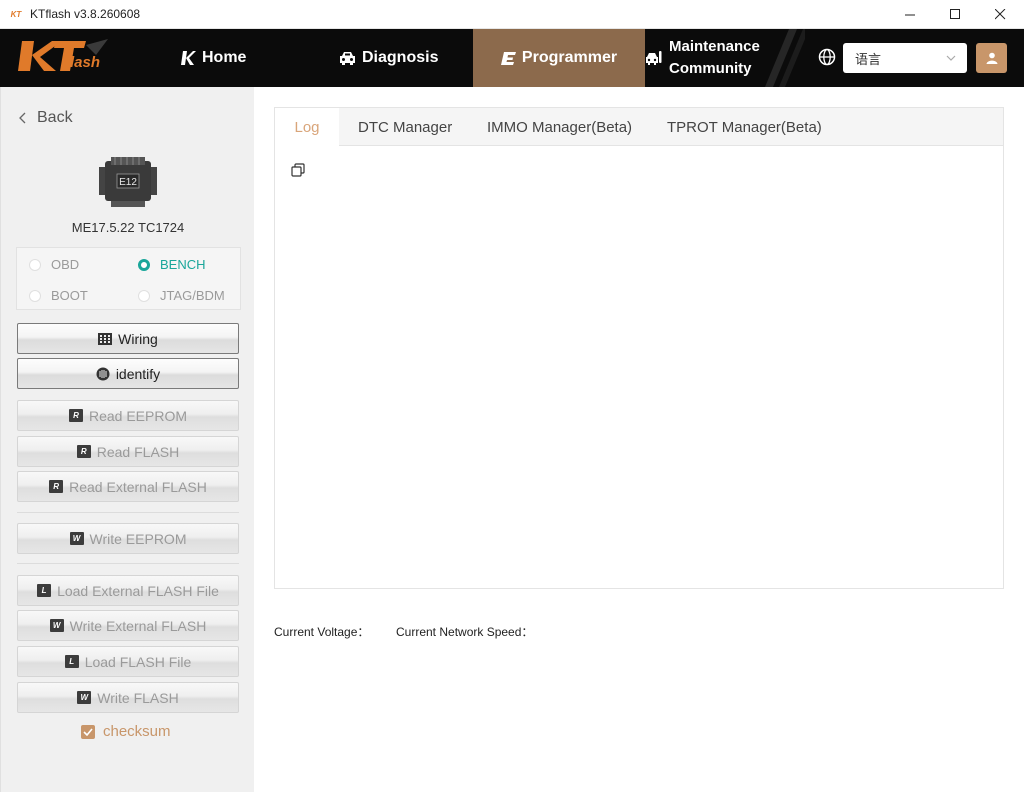 This screenshot has height=792, width=1024. Describe the element at coordinates (69, 295) in the screenshot. I see `mode-label: BOOT` at that location.